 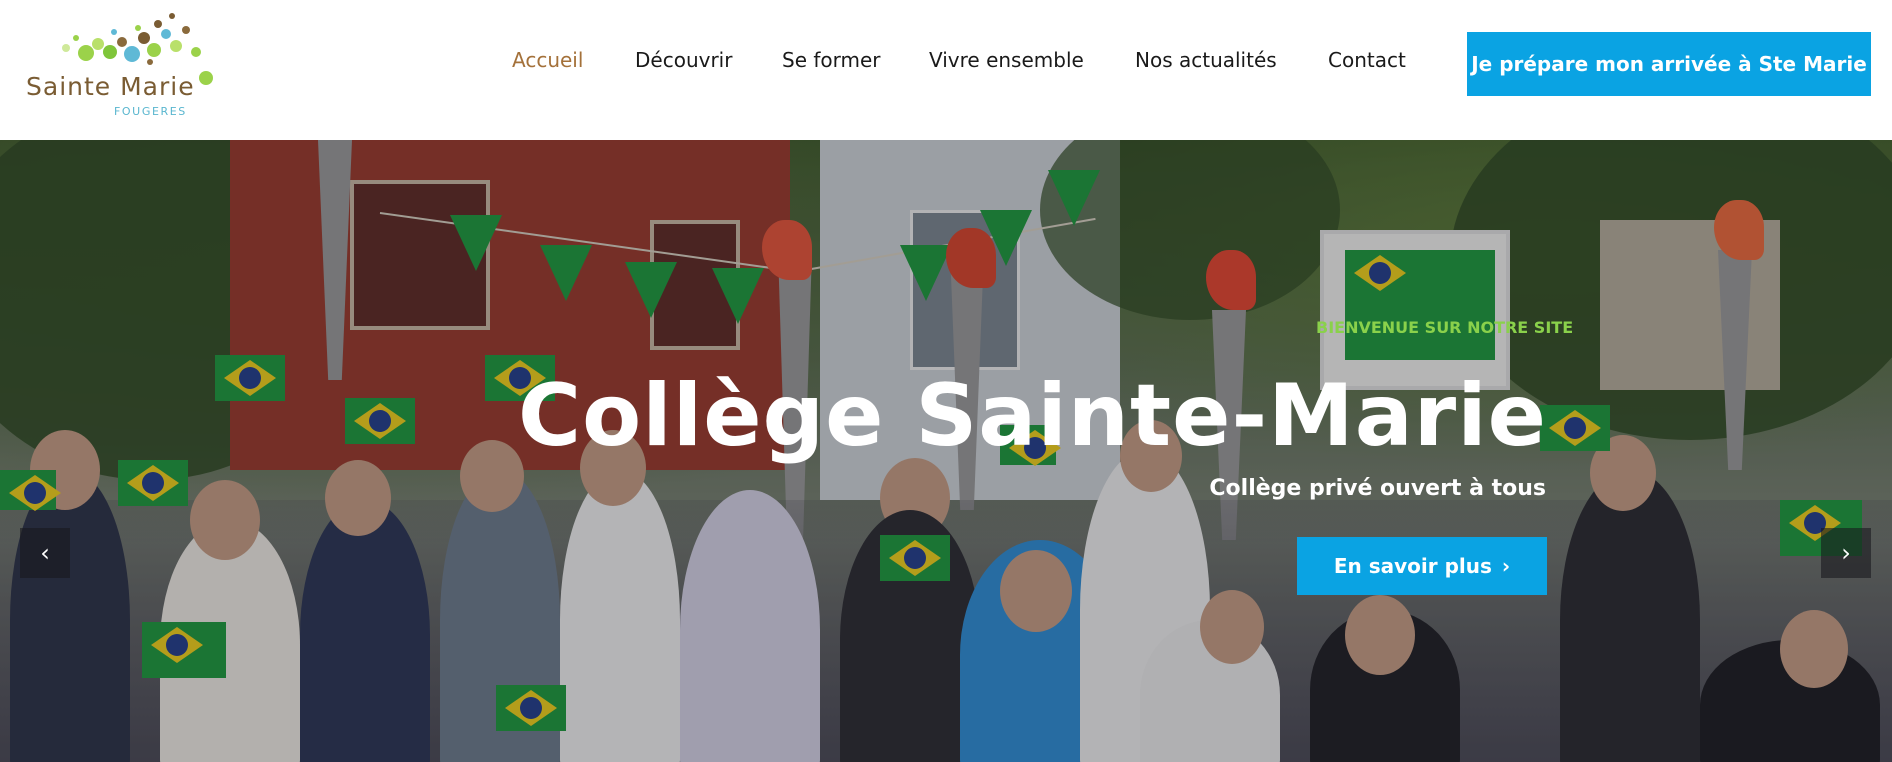 What do you see at coordinates (110, 86) in the screenshot?
I see `logo-name: Sainte Marie` at bounding box center [110, 86].